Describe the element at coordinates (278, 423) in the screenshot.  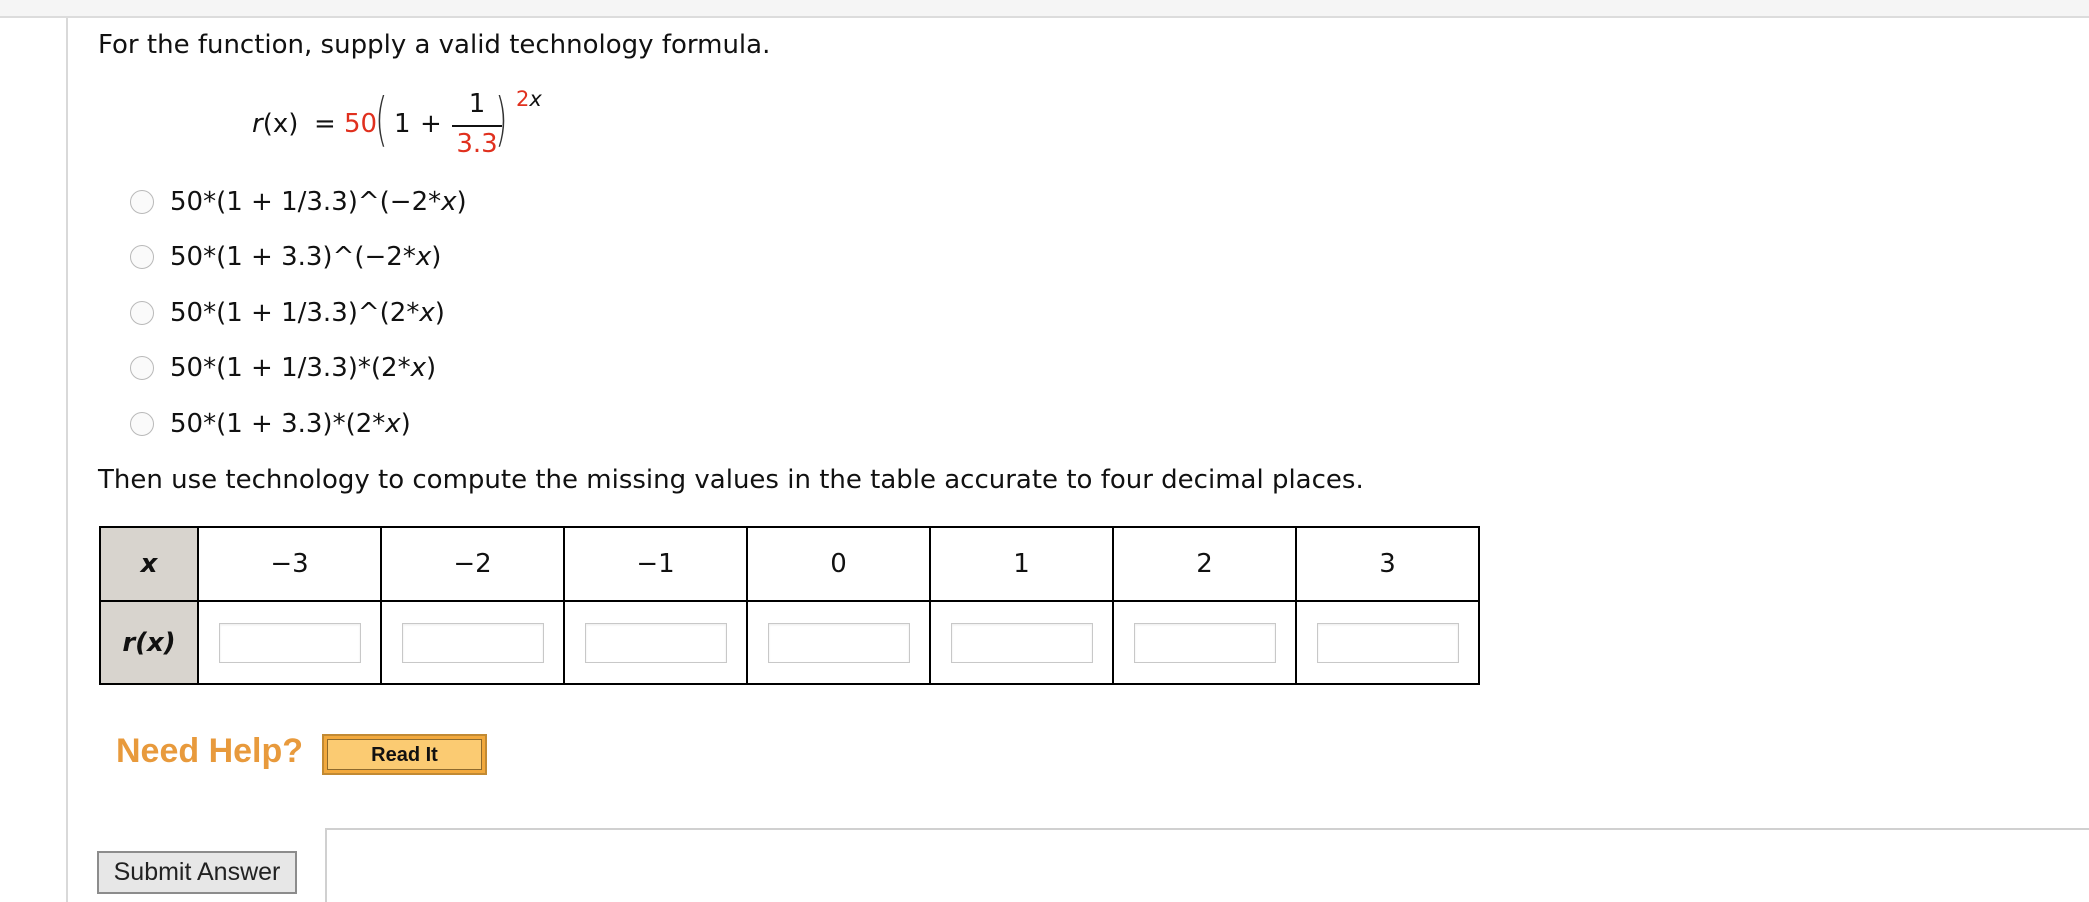
I see `option-text: 50*(1 + 3.3)*(2*` at that location.